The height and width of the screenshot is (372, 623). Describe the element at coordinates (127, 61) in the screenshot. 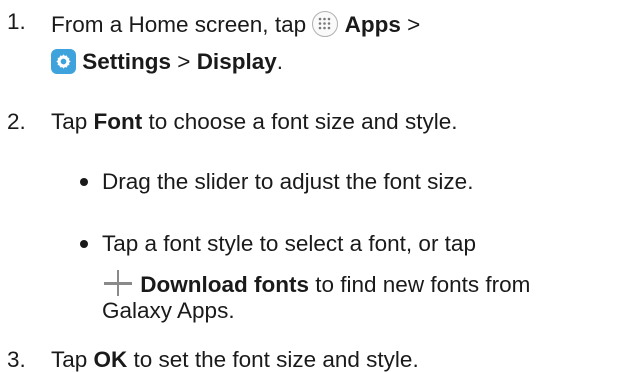

I see `settings-label: Settings` at that location.